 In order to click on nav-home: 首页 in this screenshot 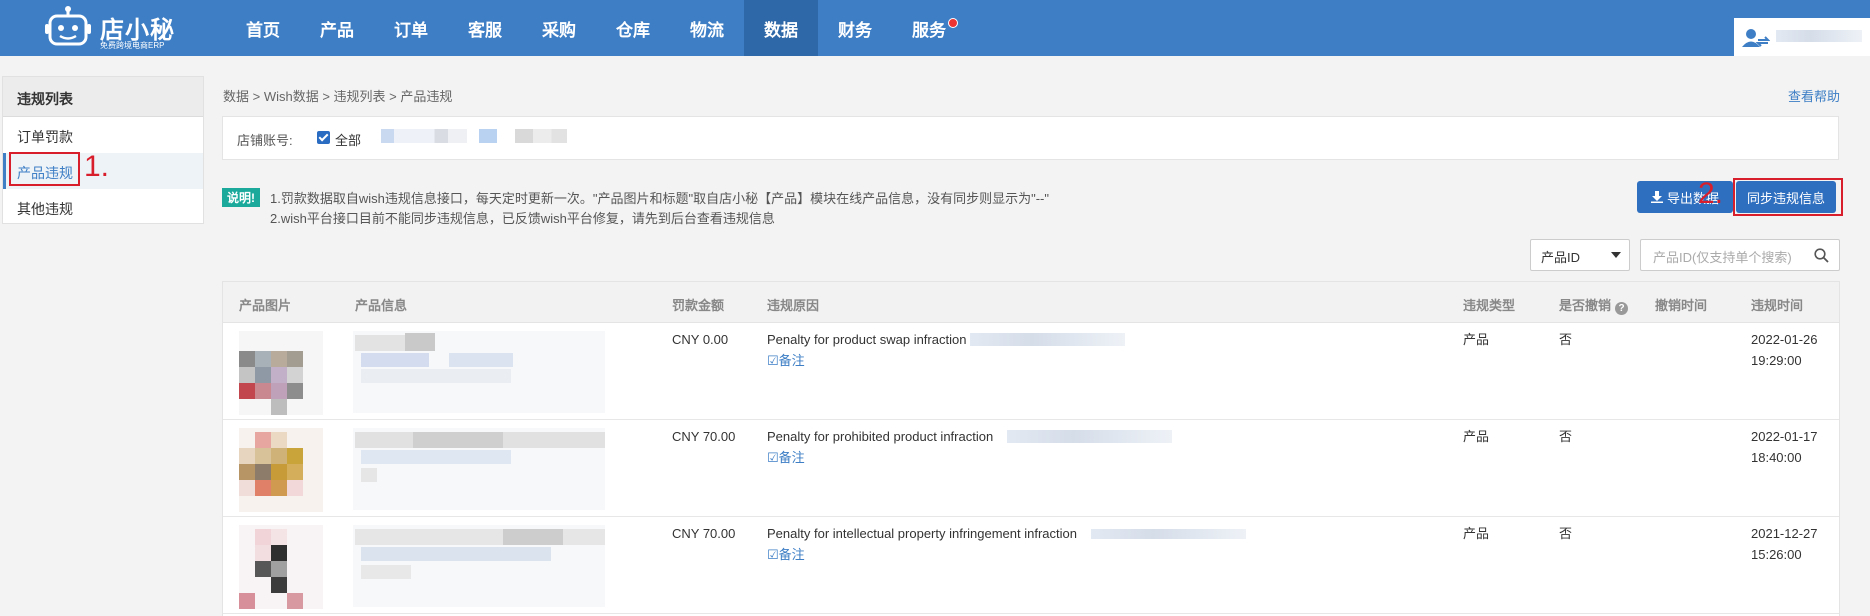, I will do `click(263, 28)`.